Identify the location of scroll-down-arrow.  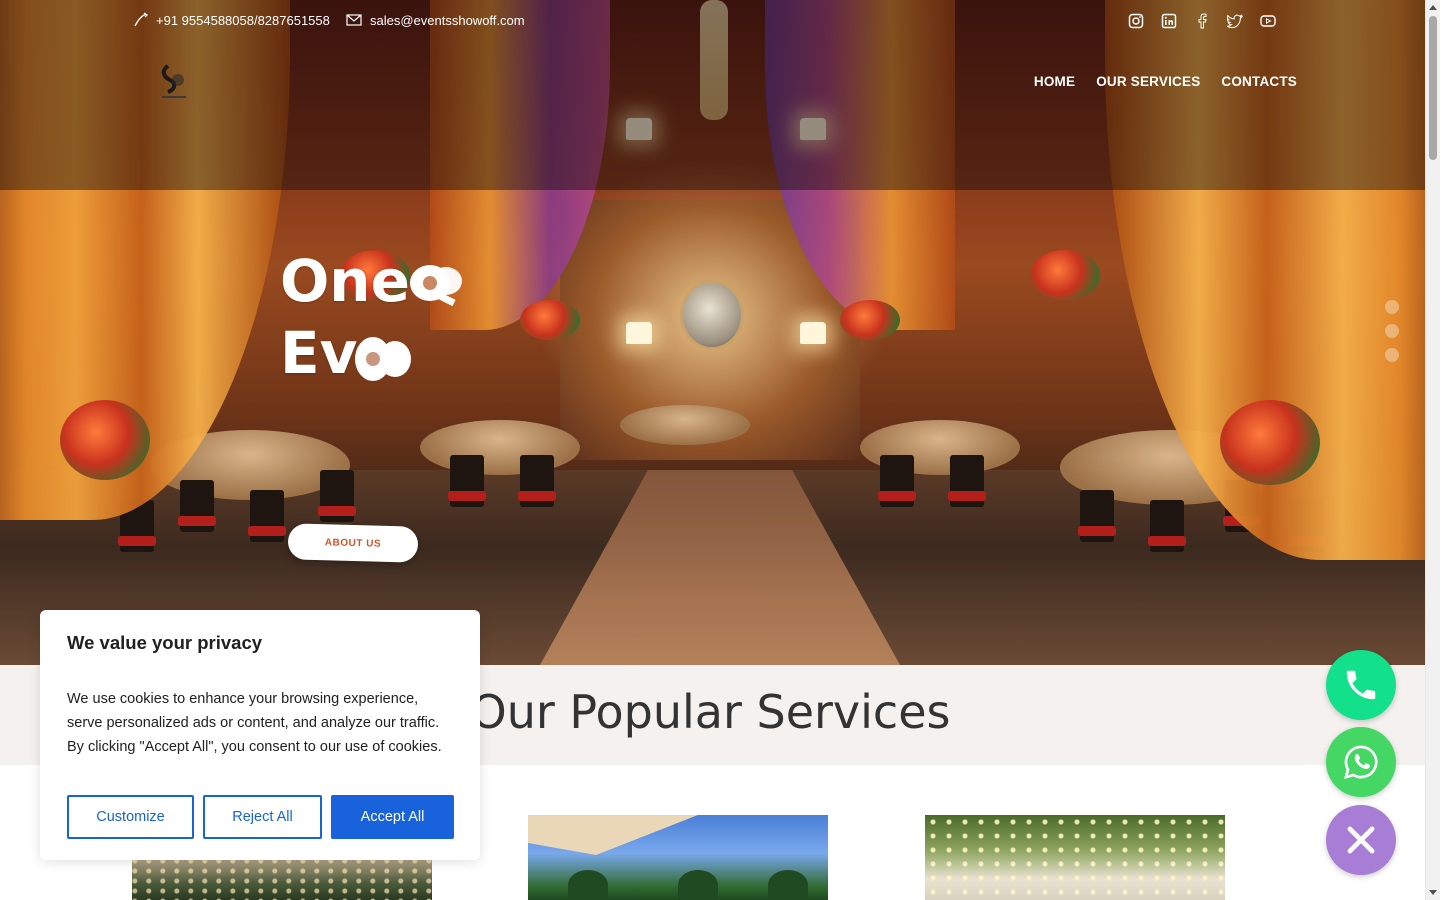
(1433, 892).